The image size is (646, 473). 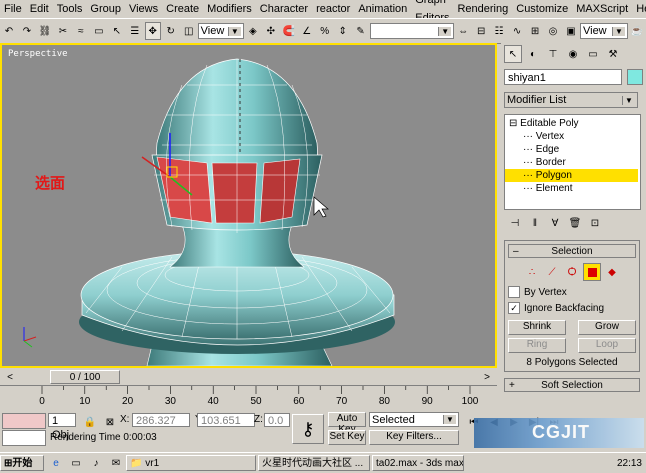 What do you see at coordinates (572, 149) in the screenshot?
I see `stack-subobject-edge: ··· Edge` at bounding box center [572, 149].